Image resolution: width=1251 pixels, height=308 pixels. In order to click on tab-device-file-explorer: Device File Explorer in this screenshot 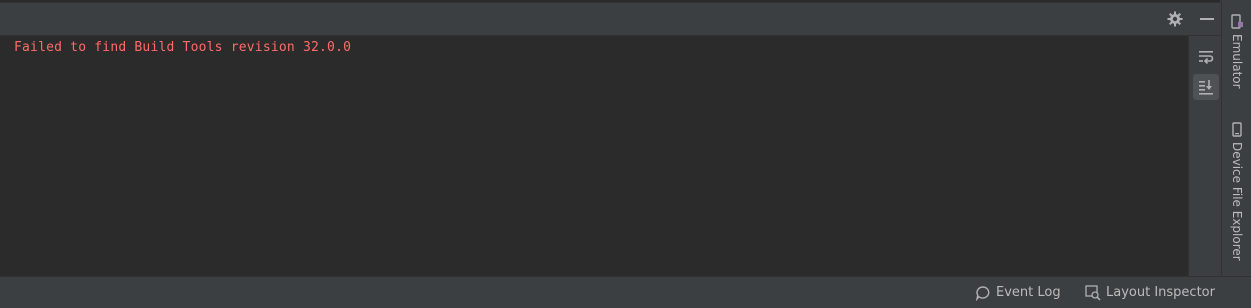, I will do `click(1236, 191)`.